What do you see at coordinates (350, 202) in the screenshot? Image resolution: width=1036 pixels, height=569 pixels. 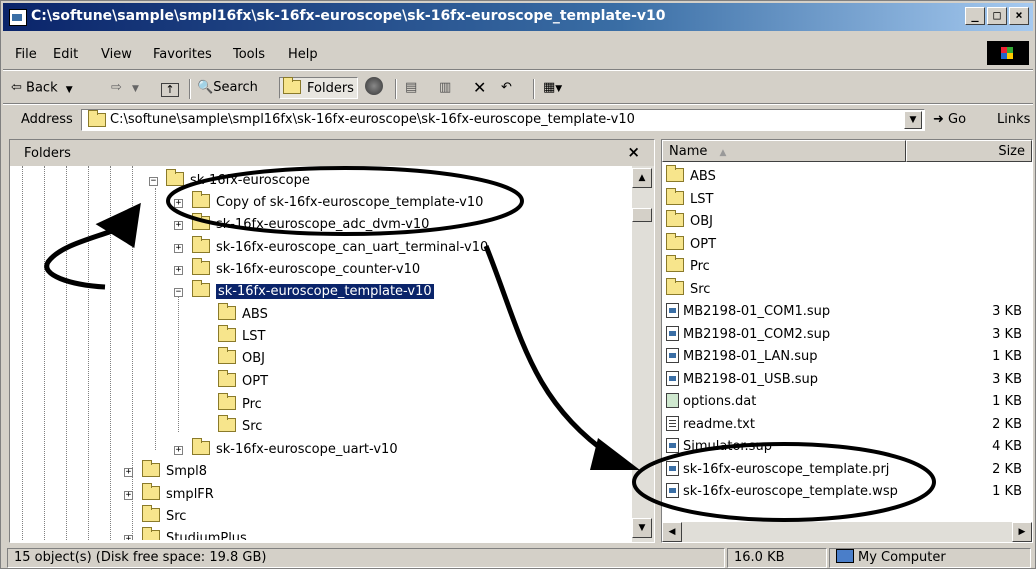 I see `tree-label: Copy of sk-16fx-euroscope_template-v10` at bounding box center [350, 202].